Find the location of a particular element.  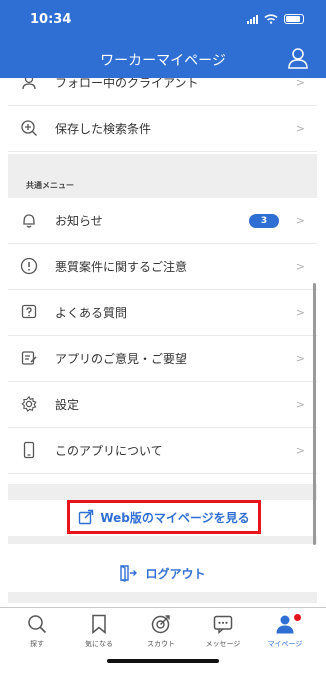

menu-item-saved-search: 保存した検索条件 > is located at coordinates (162, 129).